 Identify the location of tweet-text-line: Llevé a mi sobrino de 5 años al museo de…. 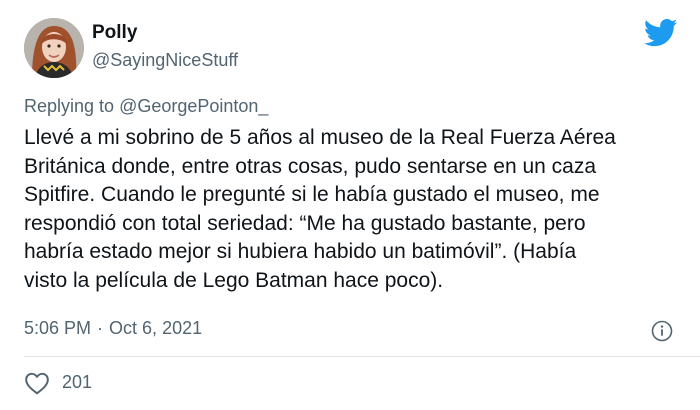
(320, 137).